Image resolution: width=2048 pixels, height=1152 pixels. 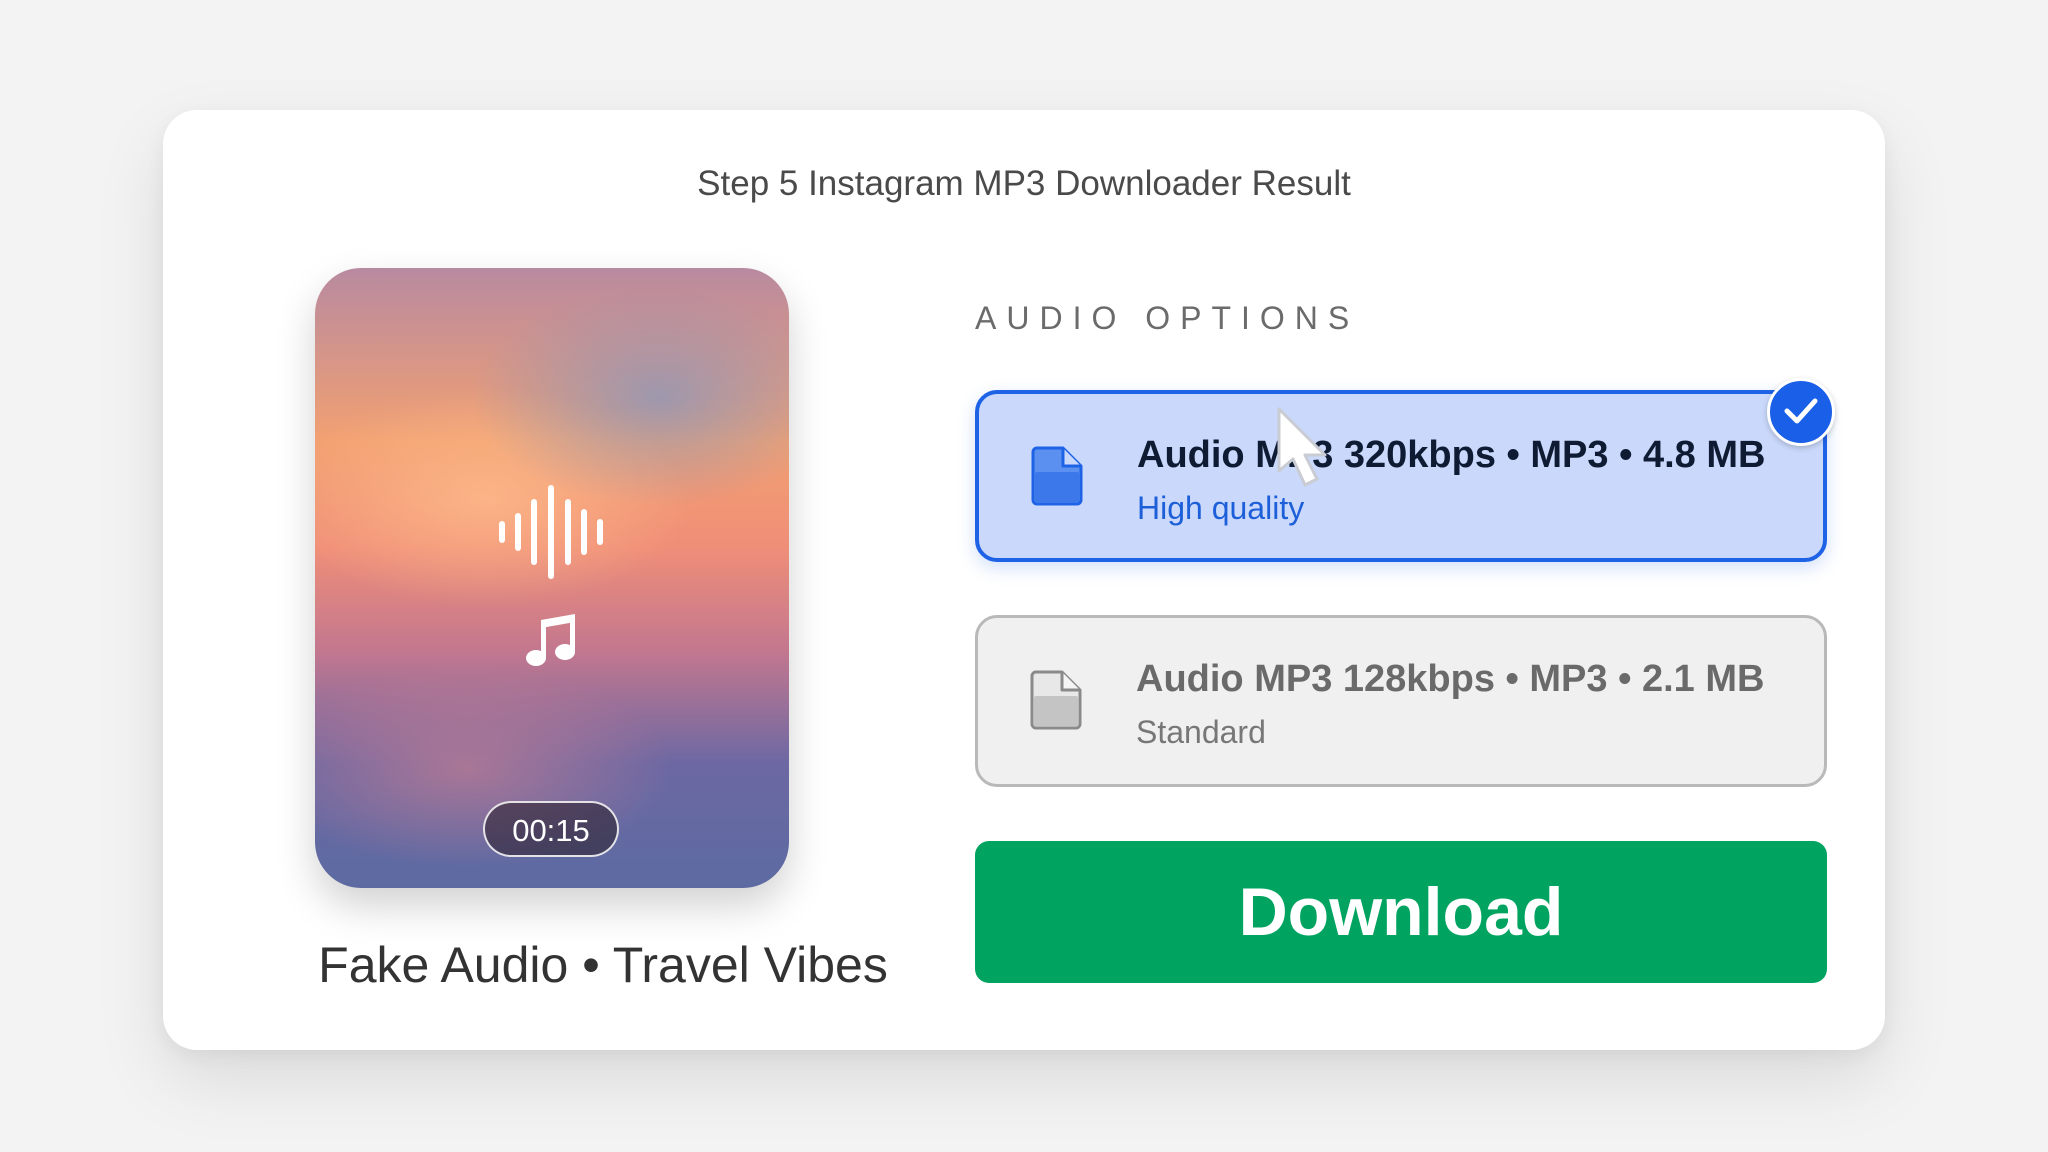 What do you see at coordinates (552, 642) in the screenshot?
I see `music-note-icon` at bounding box center [552, 642].